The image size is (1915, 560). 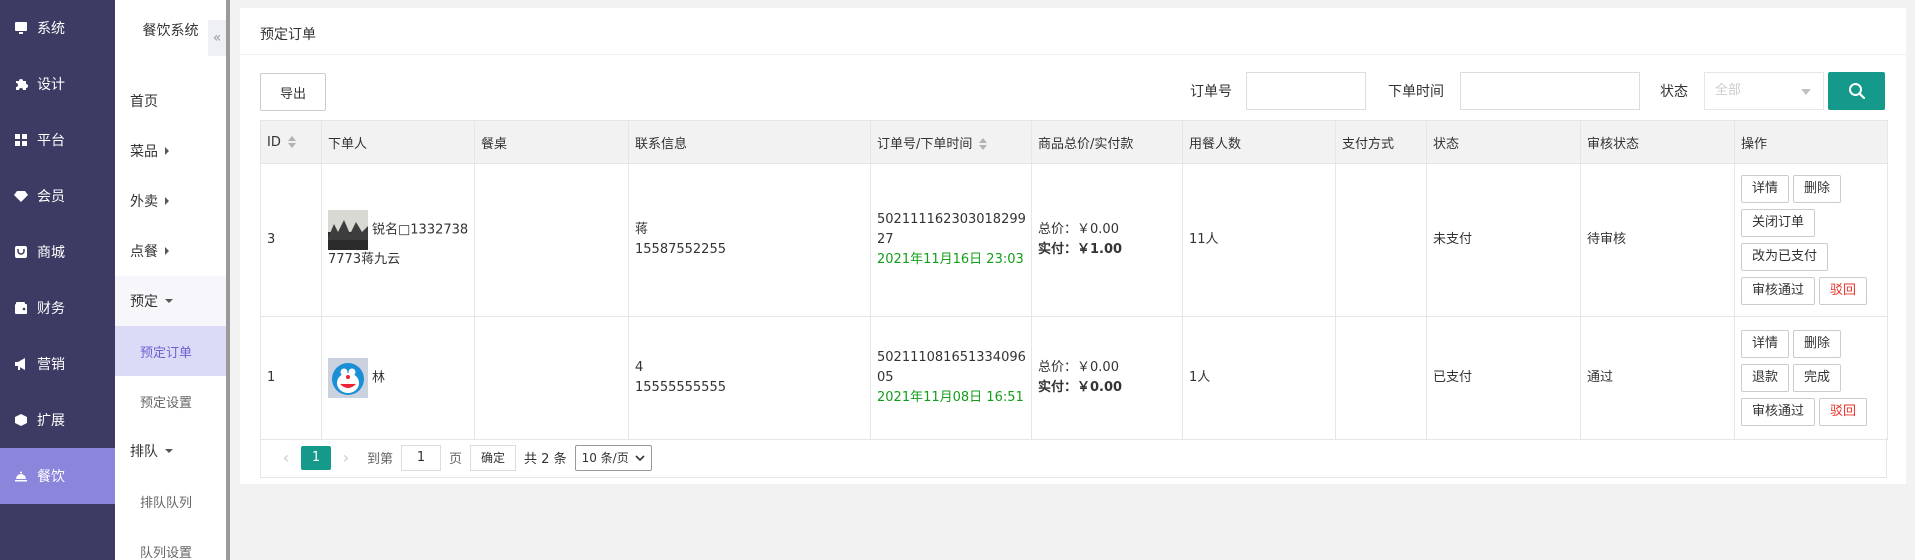 What do you see at coordinates (346, 457) in the screenshot?
I see `next-page-button: ›` at bounding box center [346, 457].